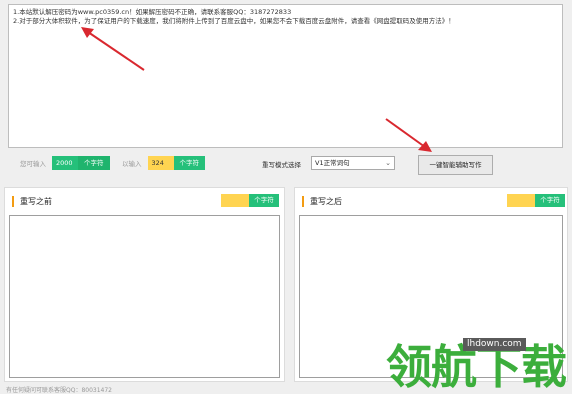 Image resolution: width=572 pixels, height=394 pixels. Describe the element at coordinates (144, 200) in the screenshot. I see `panel-before-header: 重写之前 个字符` at that location.